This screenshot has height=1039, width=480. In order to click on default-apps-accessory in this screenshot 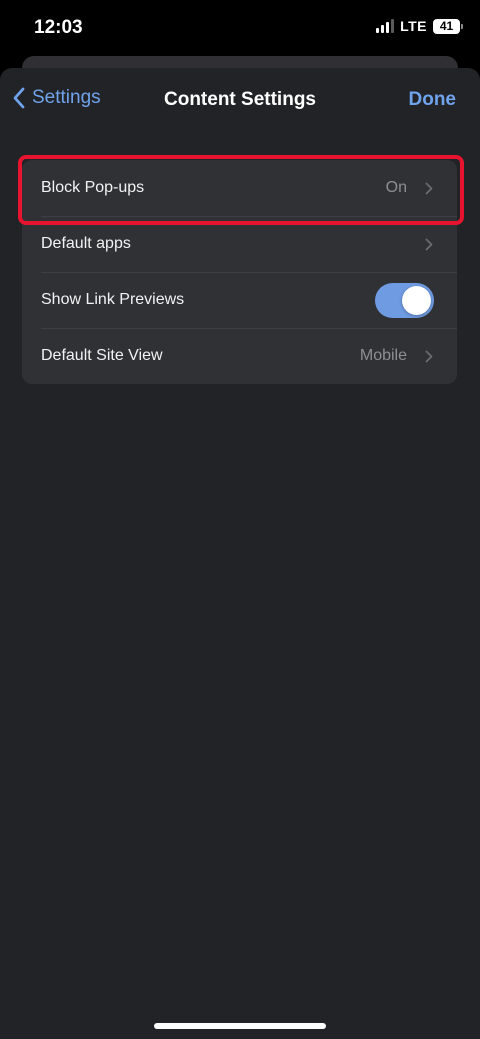, I will do `click(429, 244)`.